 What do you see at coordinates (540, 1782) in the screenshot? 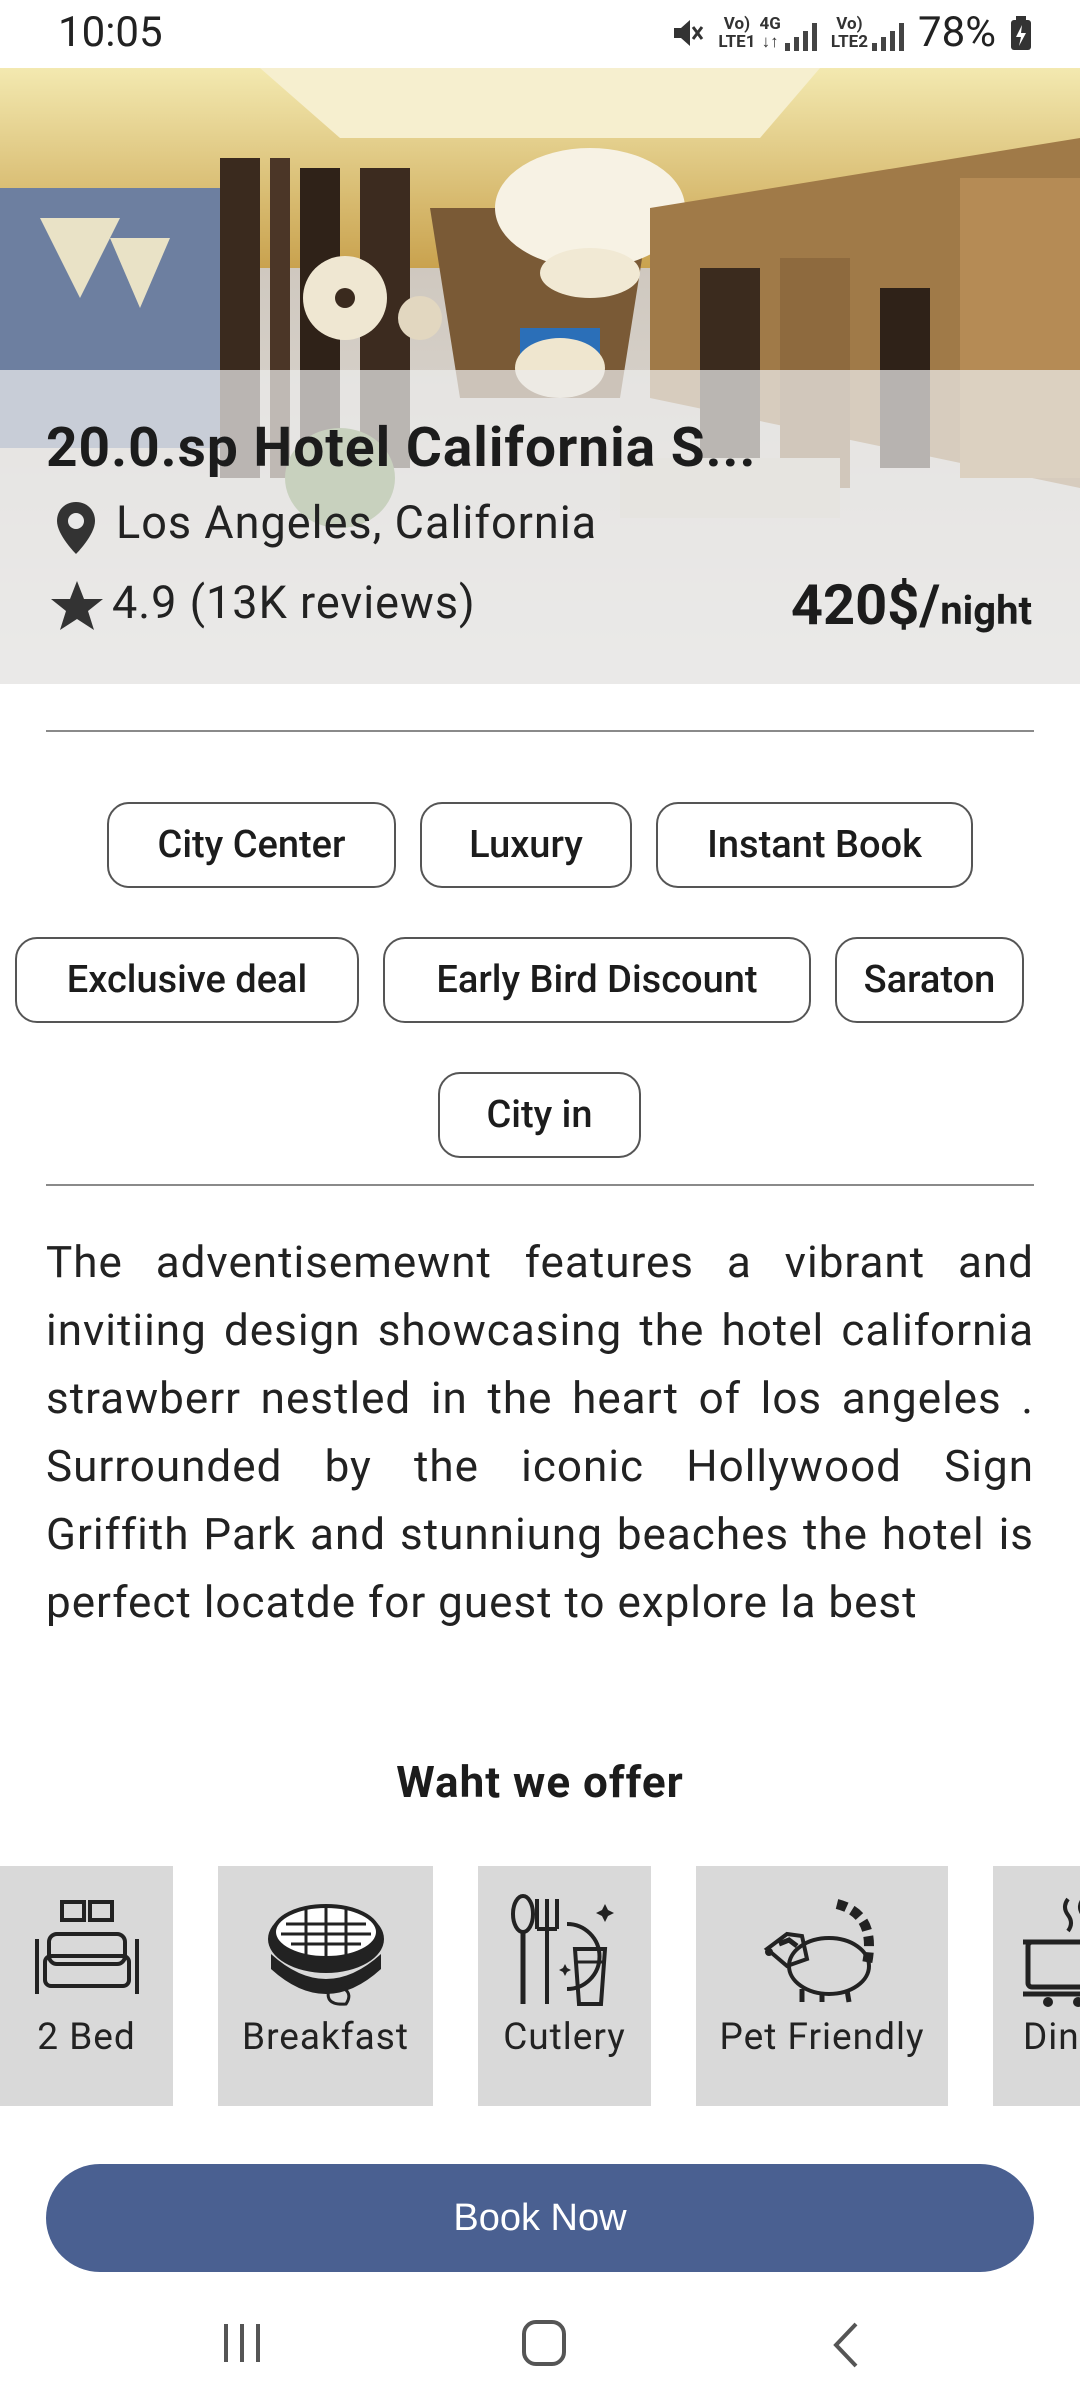
I see `offers-title: Waht we offer` at bounding box center [540, 1782].